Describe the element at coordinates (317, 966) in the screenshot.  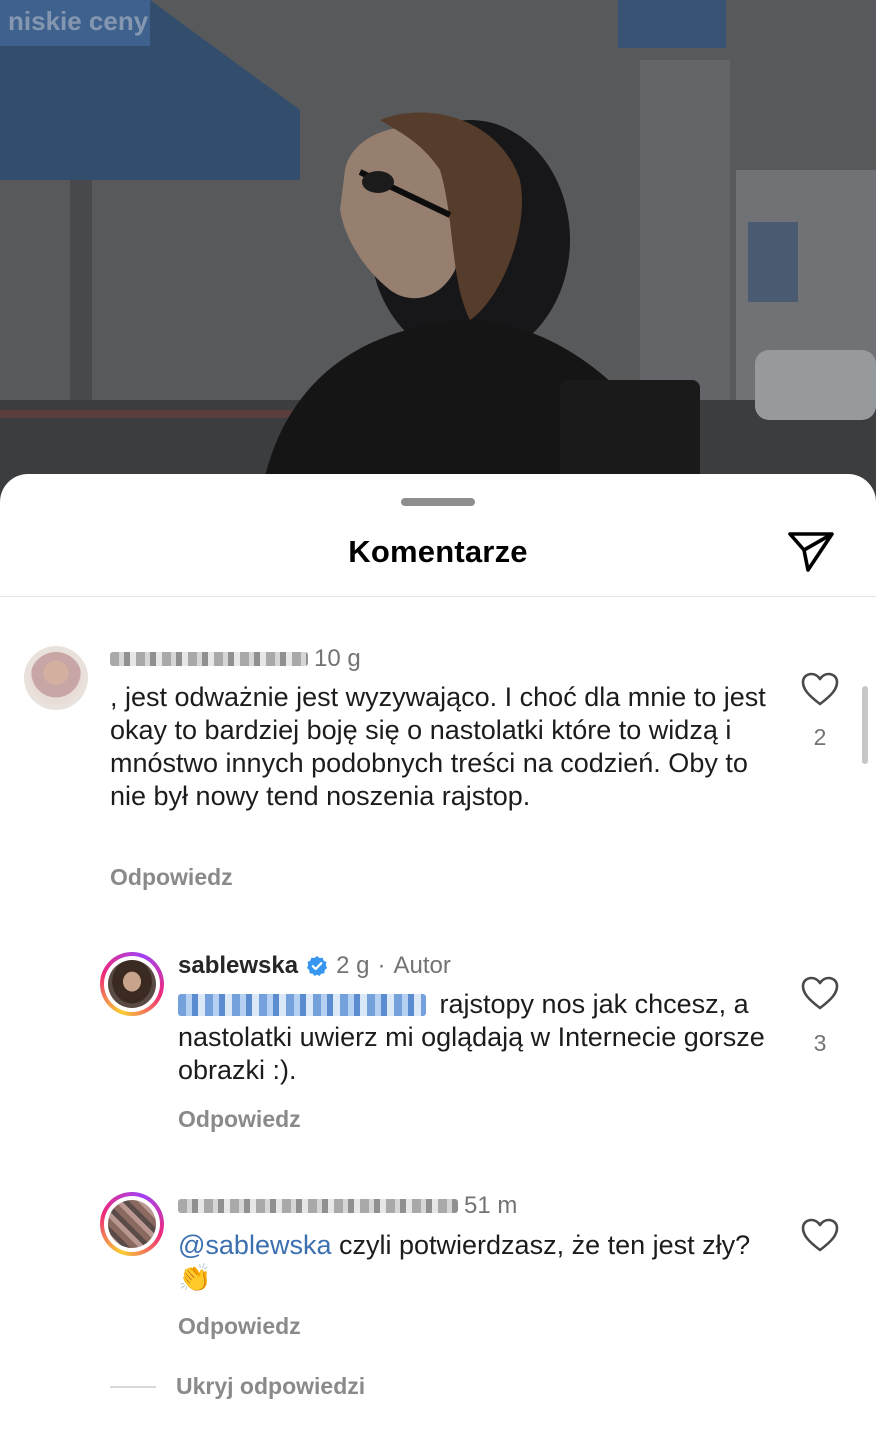
I see `verified-badge-icon` at that location.